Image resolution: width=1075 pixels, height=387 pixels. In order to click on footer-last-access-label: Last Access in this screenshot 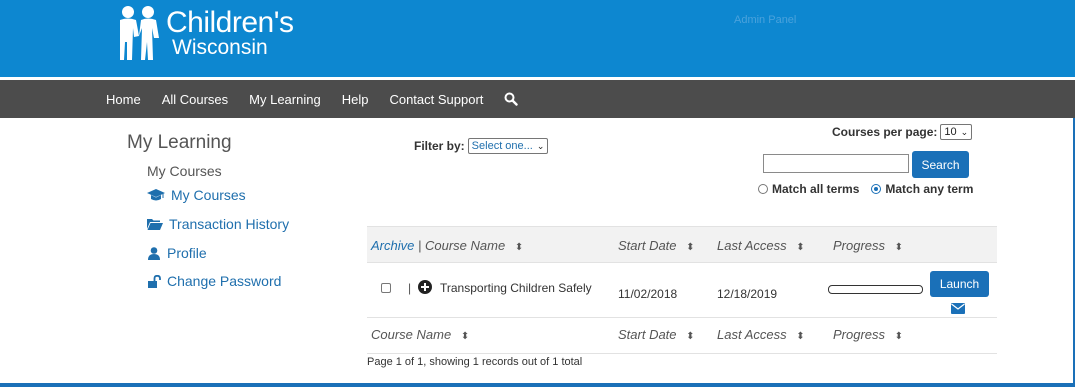, I will do `click(752, 334)`.